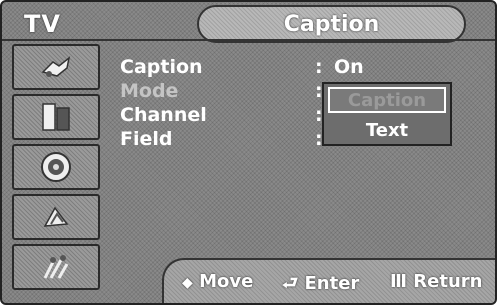  Describe the element at coordinates (220, 68) in the screenshot. I see `menu-item-caption: Caption` at that location.